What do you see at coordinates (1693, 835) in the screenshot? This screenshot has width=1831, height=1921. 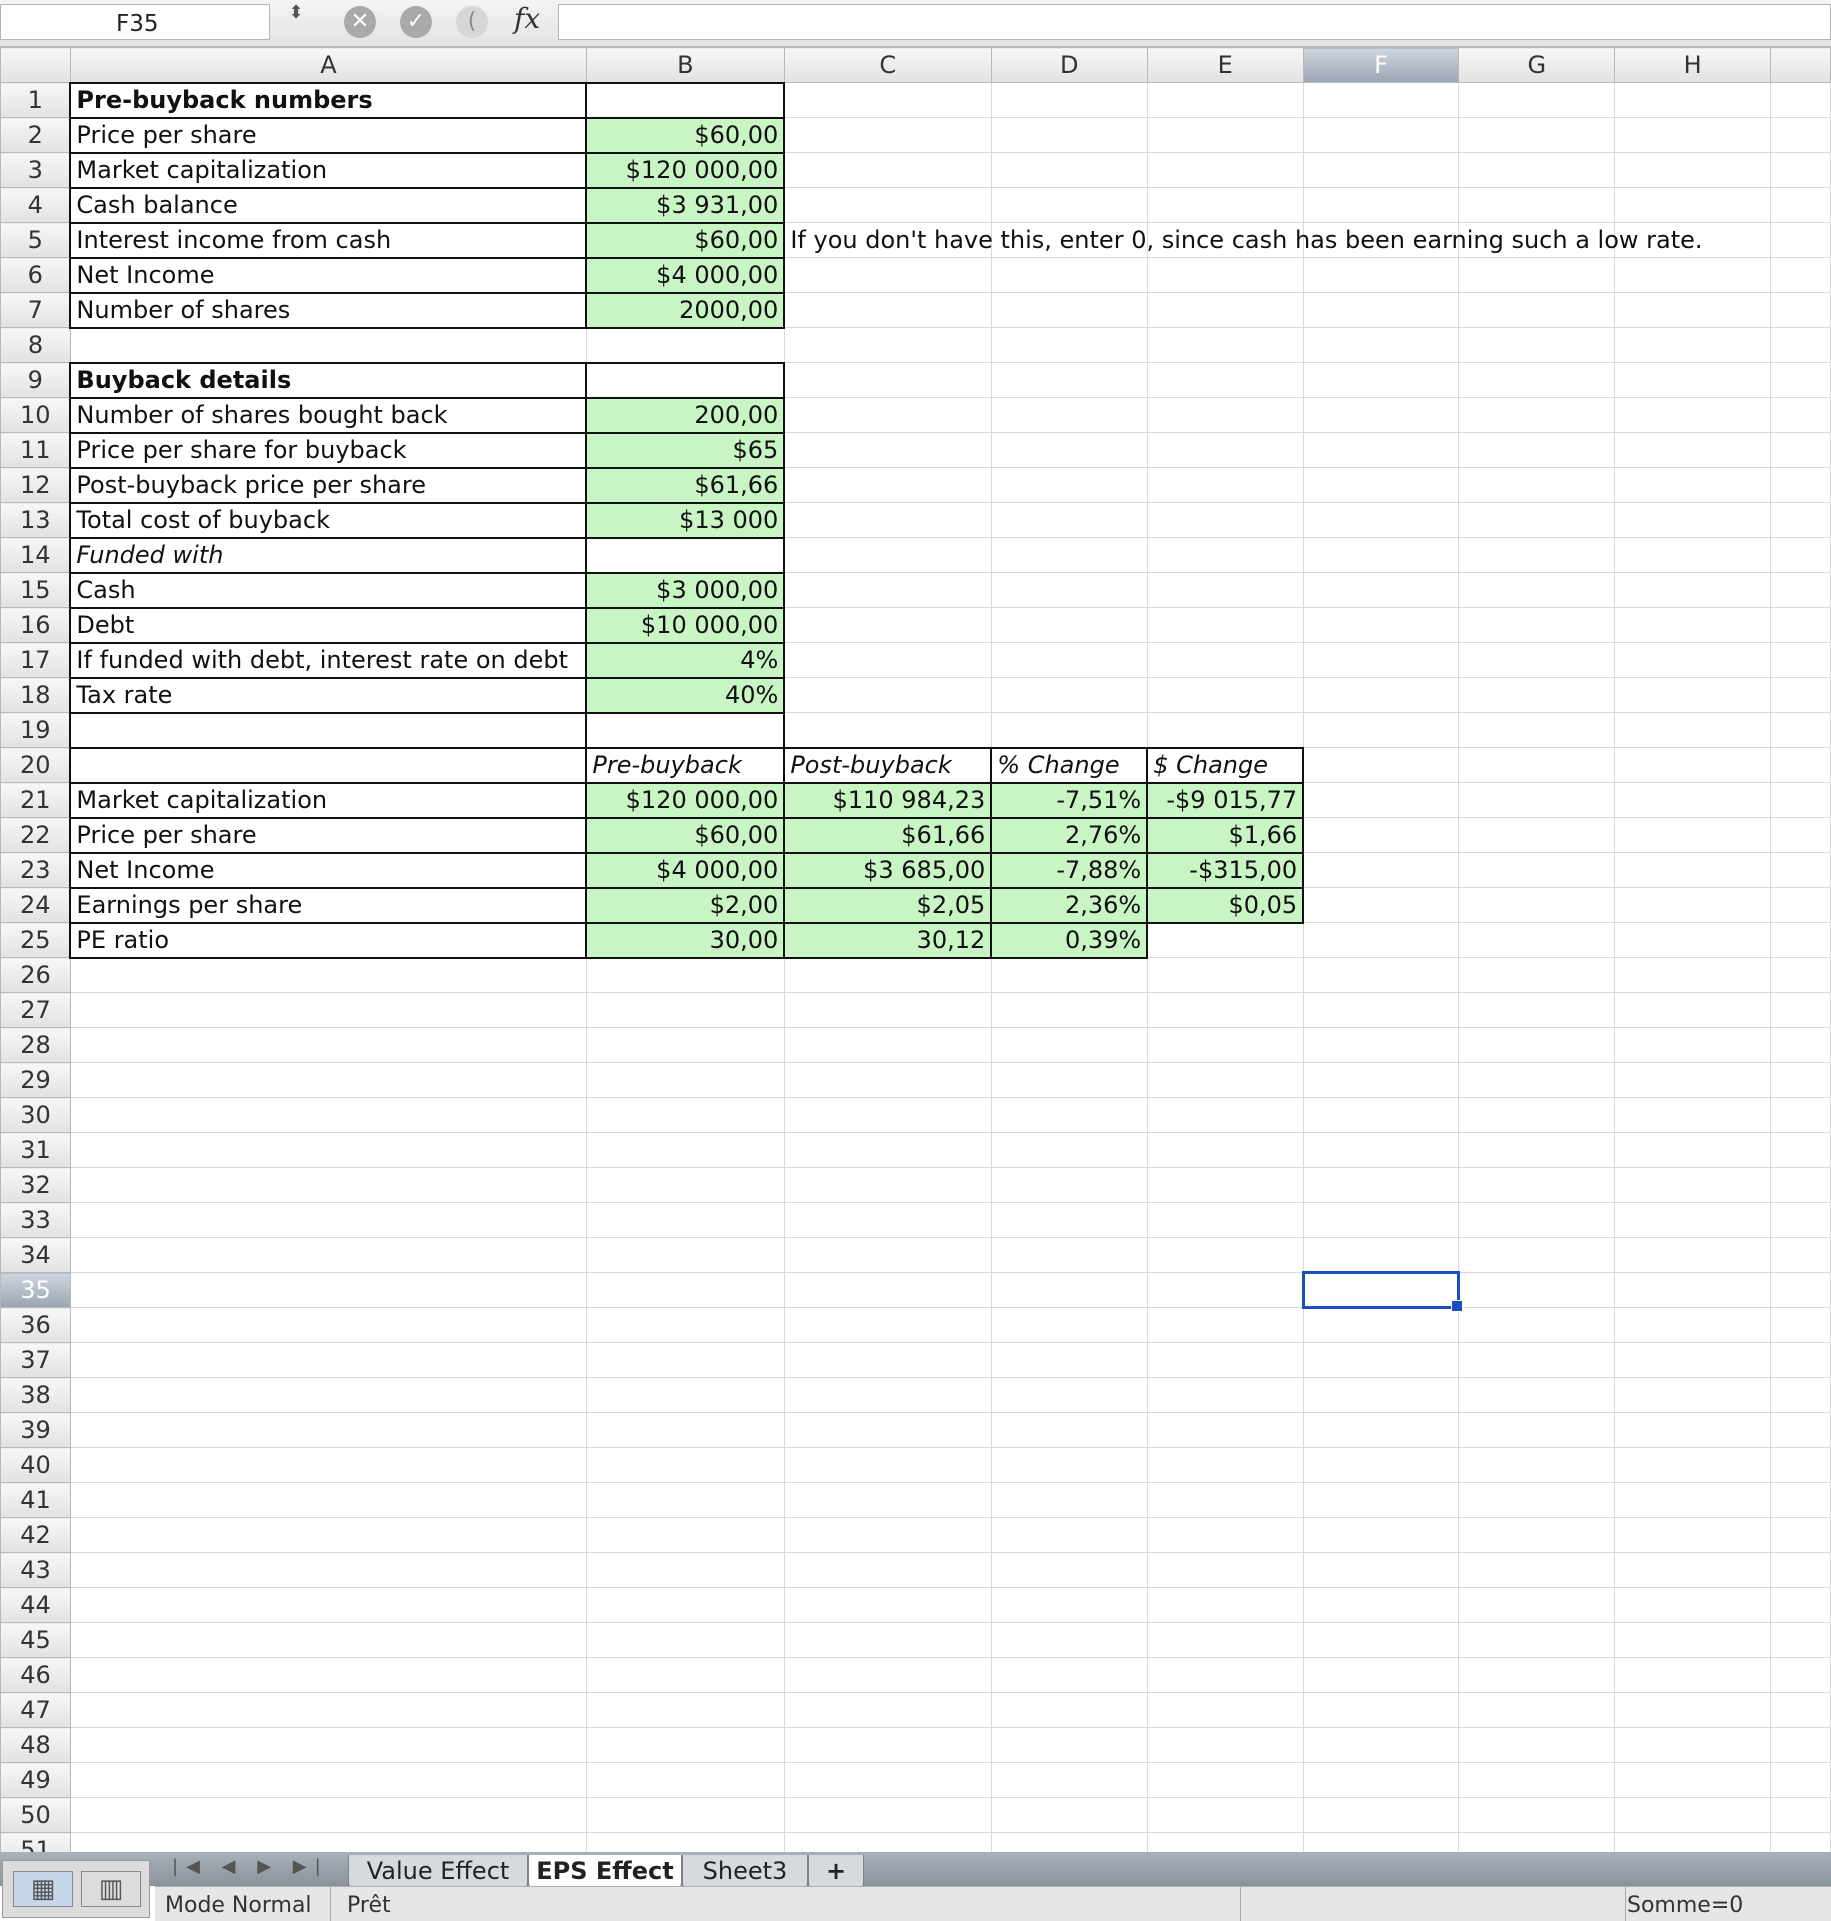 I see `cell-h22` at bounding box center [1693, 835].